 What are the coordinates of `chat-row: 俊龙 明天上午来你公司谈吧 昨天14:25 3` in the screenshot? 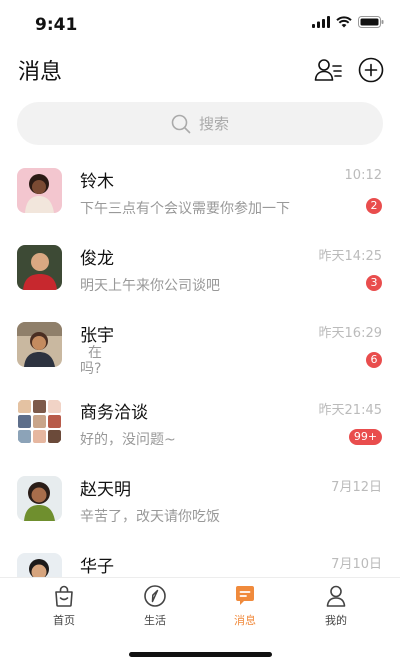 It's located at (200, 268).